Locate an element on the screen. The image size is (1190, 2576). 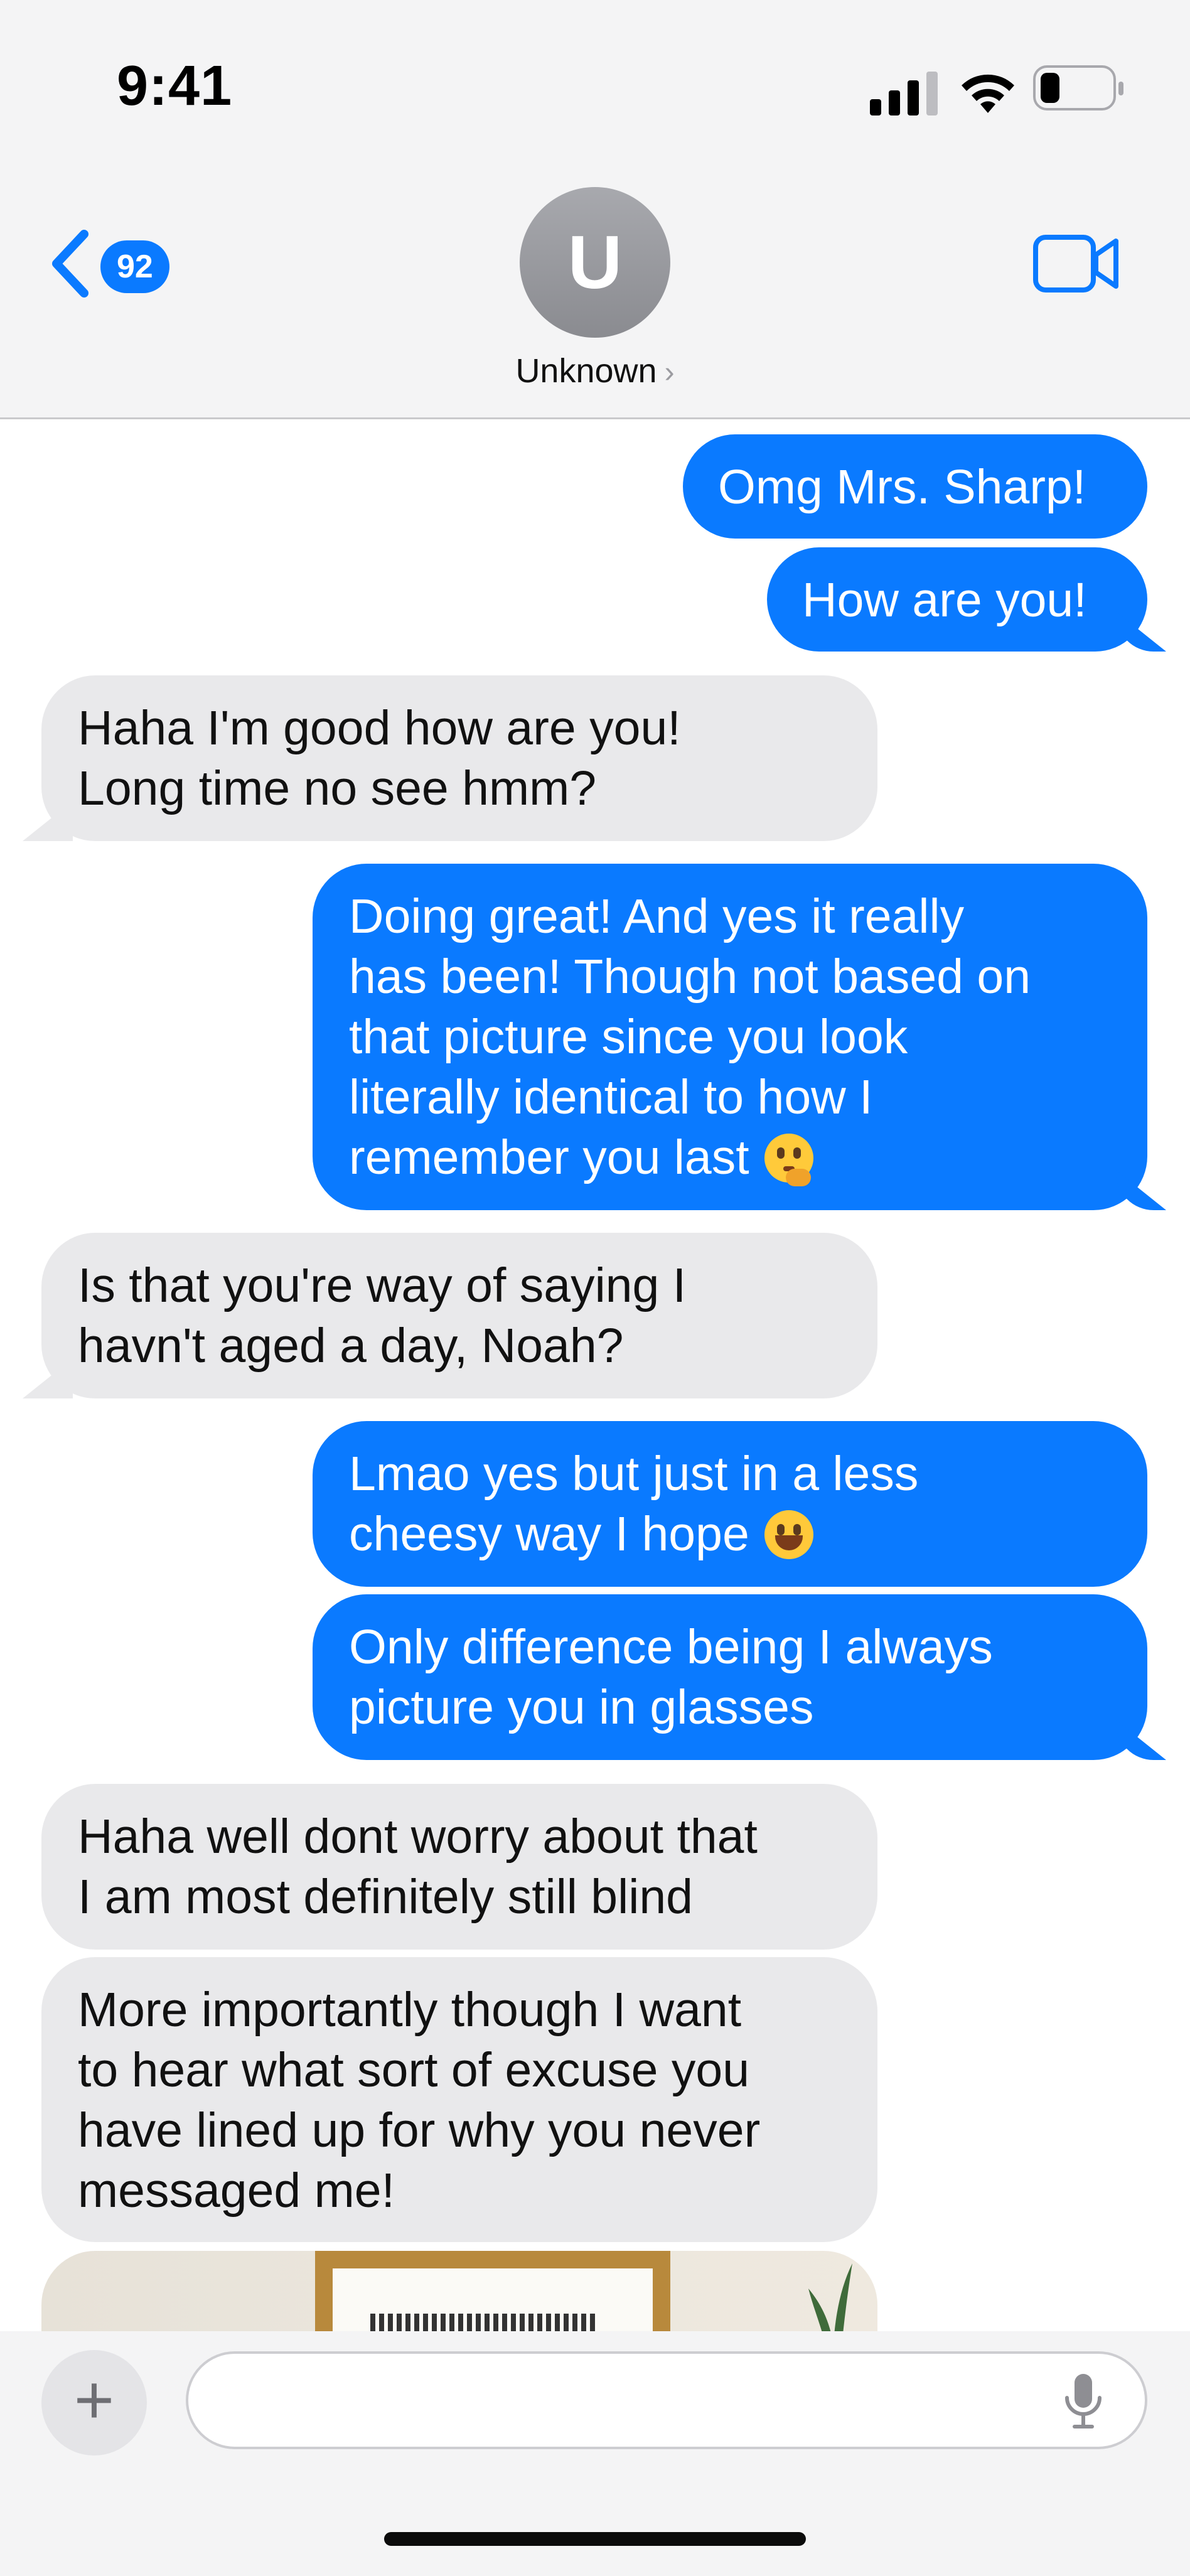
mic-icon is located at coordinates (1083, 2401).